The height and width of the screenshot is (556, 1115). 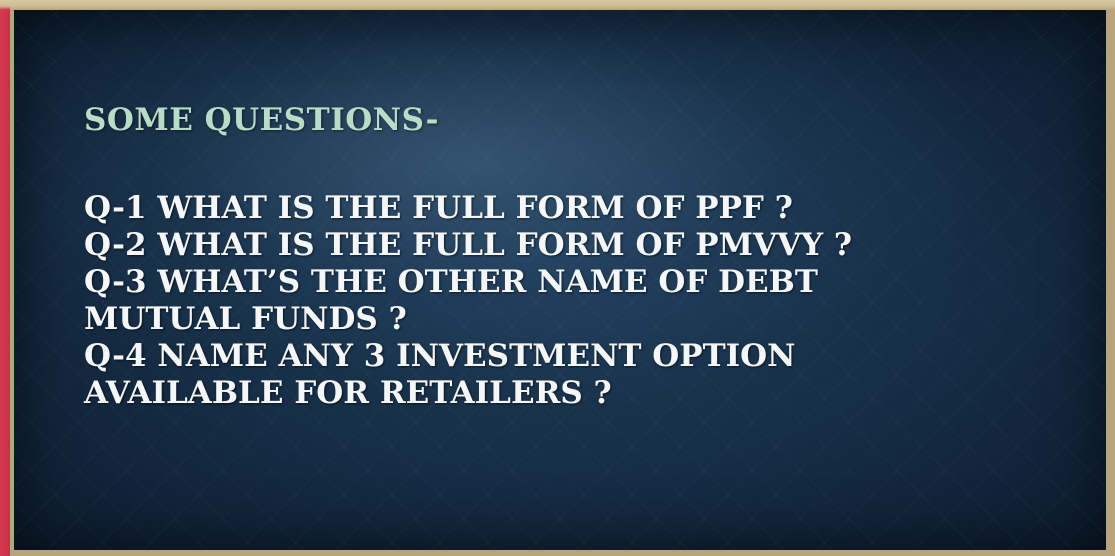 I want to click on question-item: Q-1 WHAT IS THE FULL FORM OF PPF ?, so click(x=564, y=208).